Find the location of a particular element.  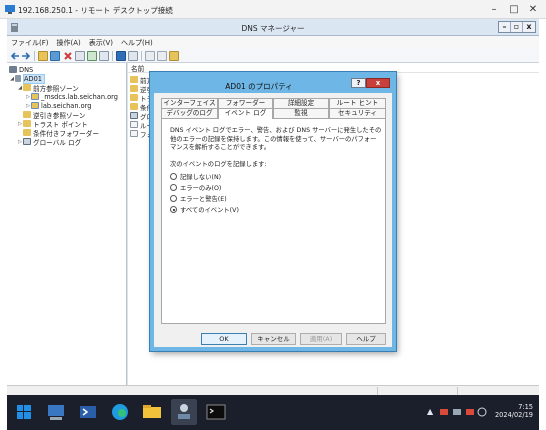

log-events-prompt: 次のイベントのログを記録します: is located at coordinates (218, 164).